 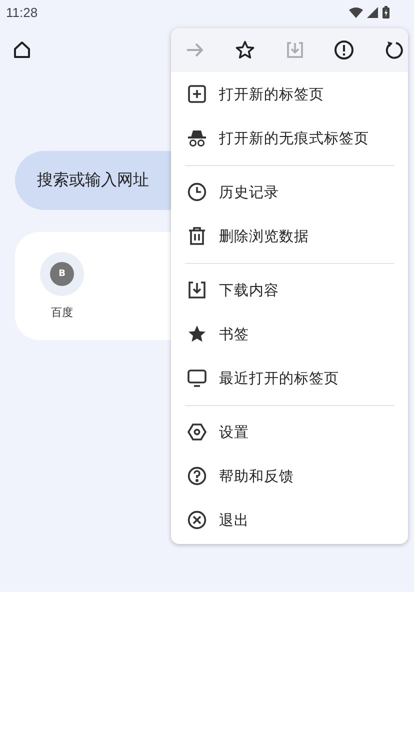 I want to click on menu-item: 设置, so click(x=289, y=432).